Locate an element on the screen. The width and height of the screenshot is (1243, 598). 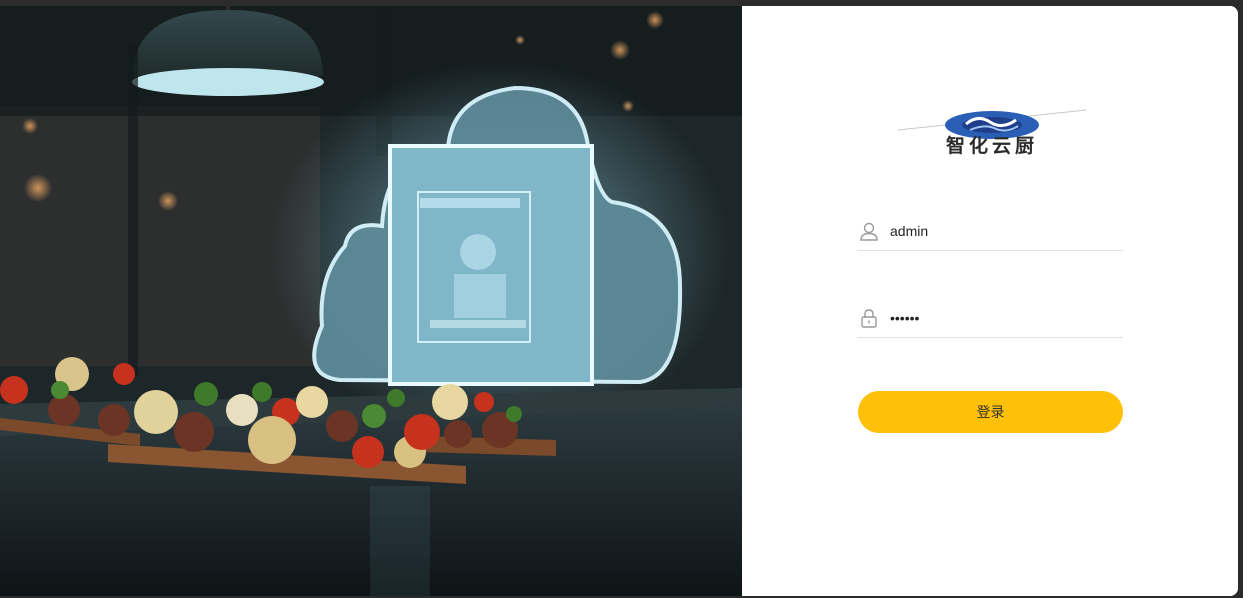
lock-icon is located at coordinates (869, 318).